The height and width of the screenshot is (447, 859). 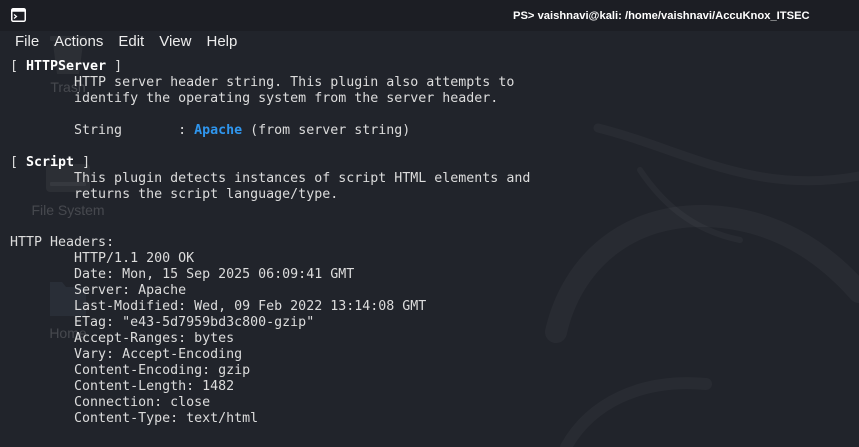 I want to click on plugin-heading-httpserver: [ HTTPServer ], so click(x=430, y=67).